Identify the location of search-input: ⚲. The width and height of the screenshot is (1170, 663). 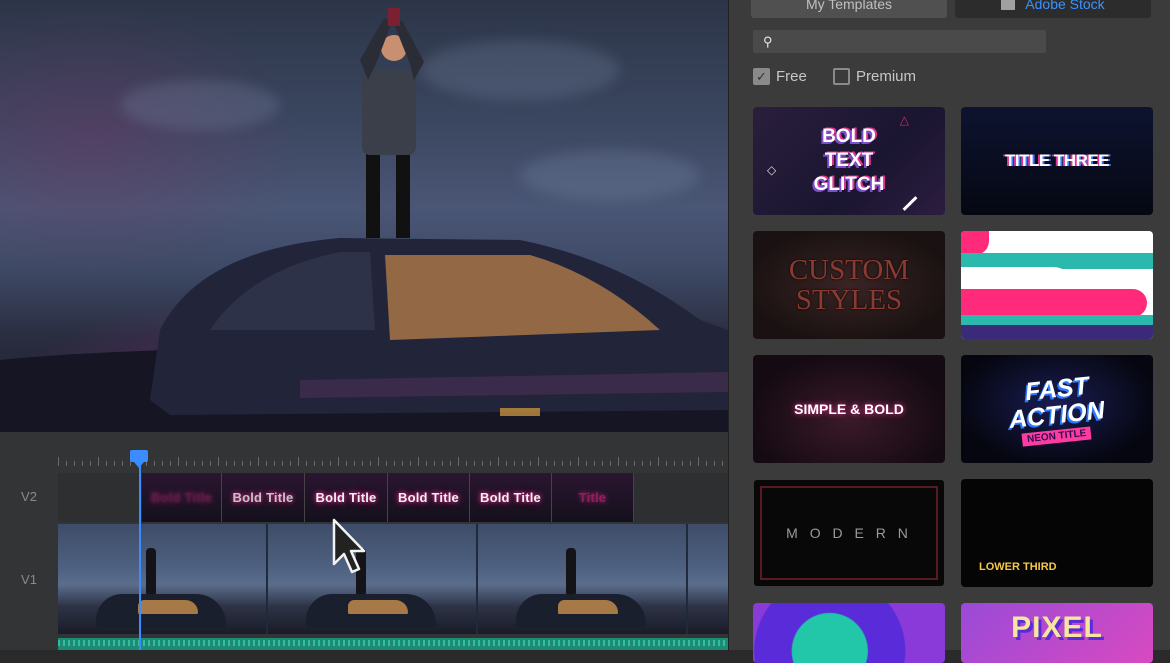
(899, 41).